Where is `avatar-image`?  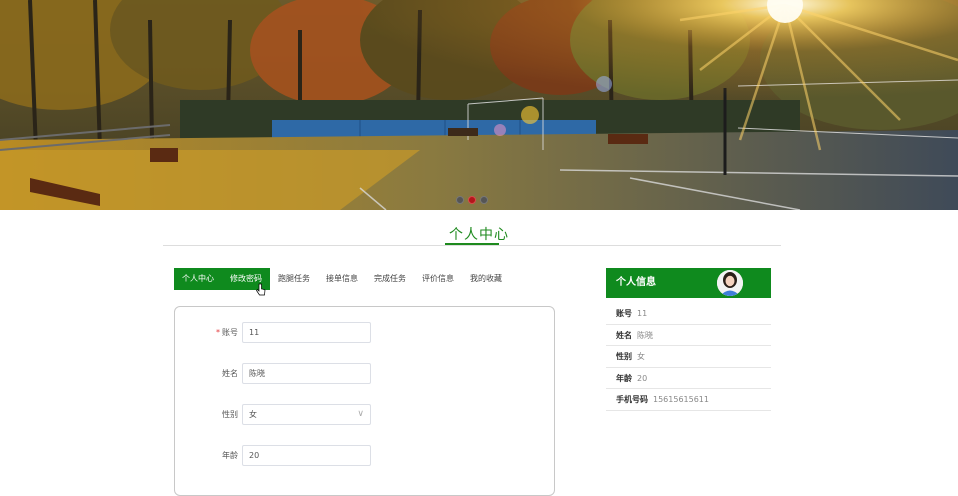 avatar-image is located at coordinates (730, 283).